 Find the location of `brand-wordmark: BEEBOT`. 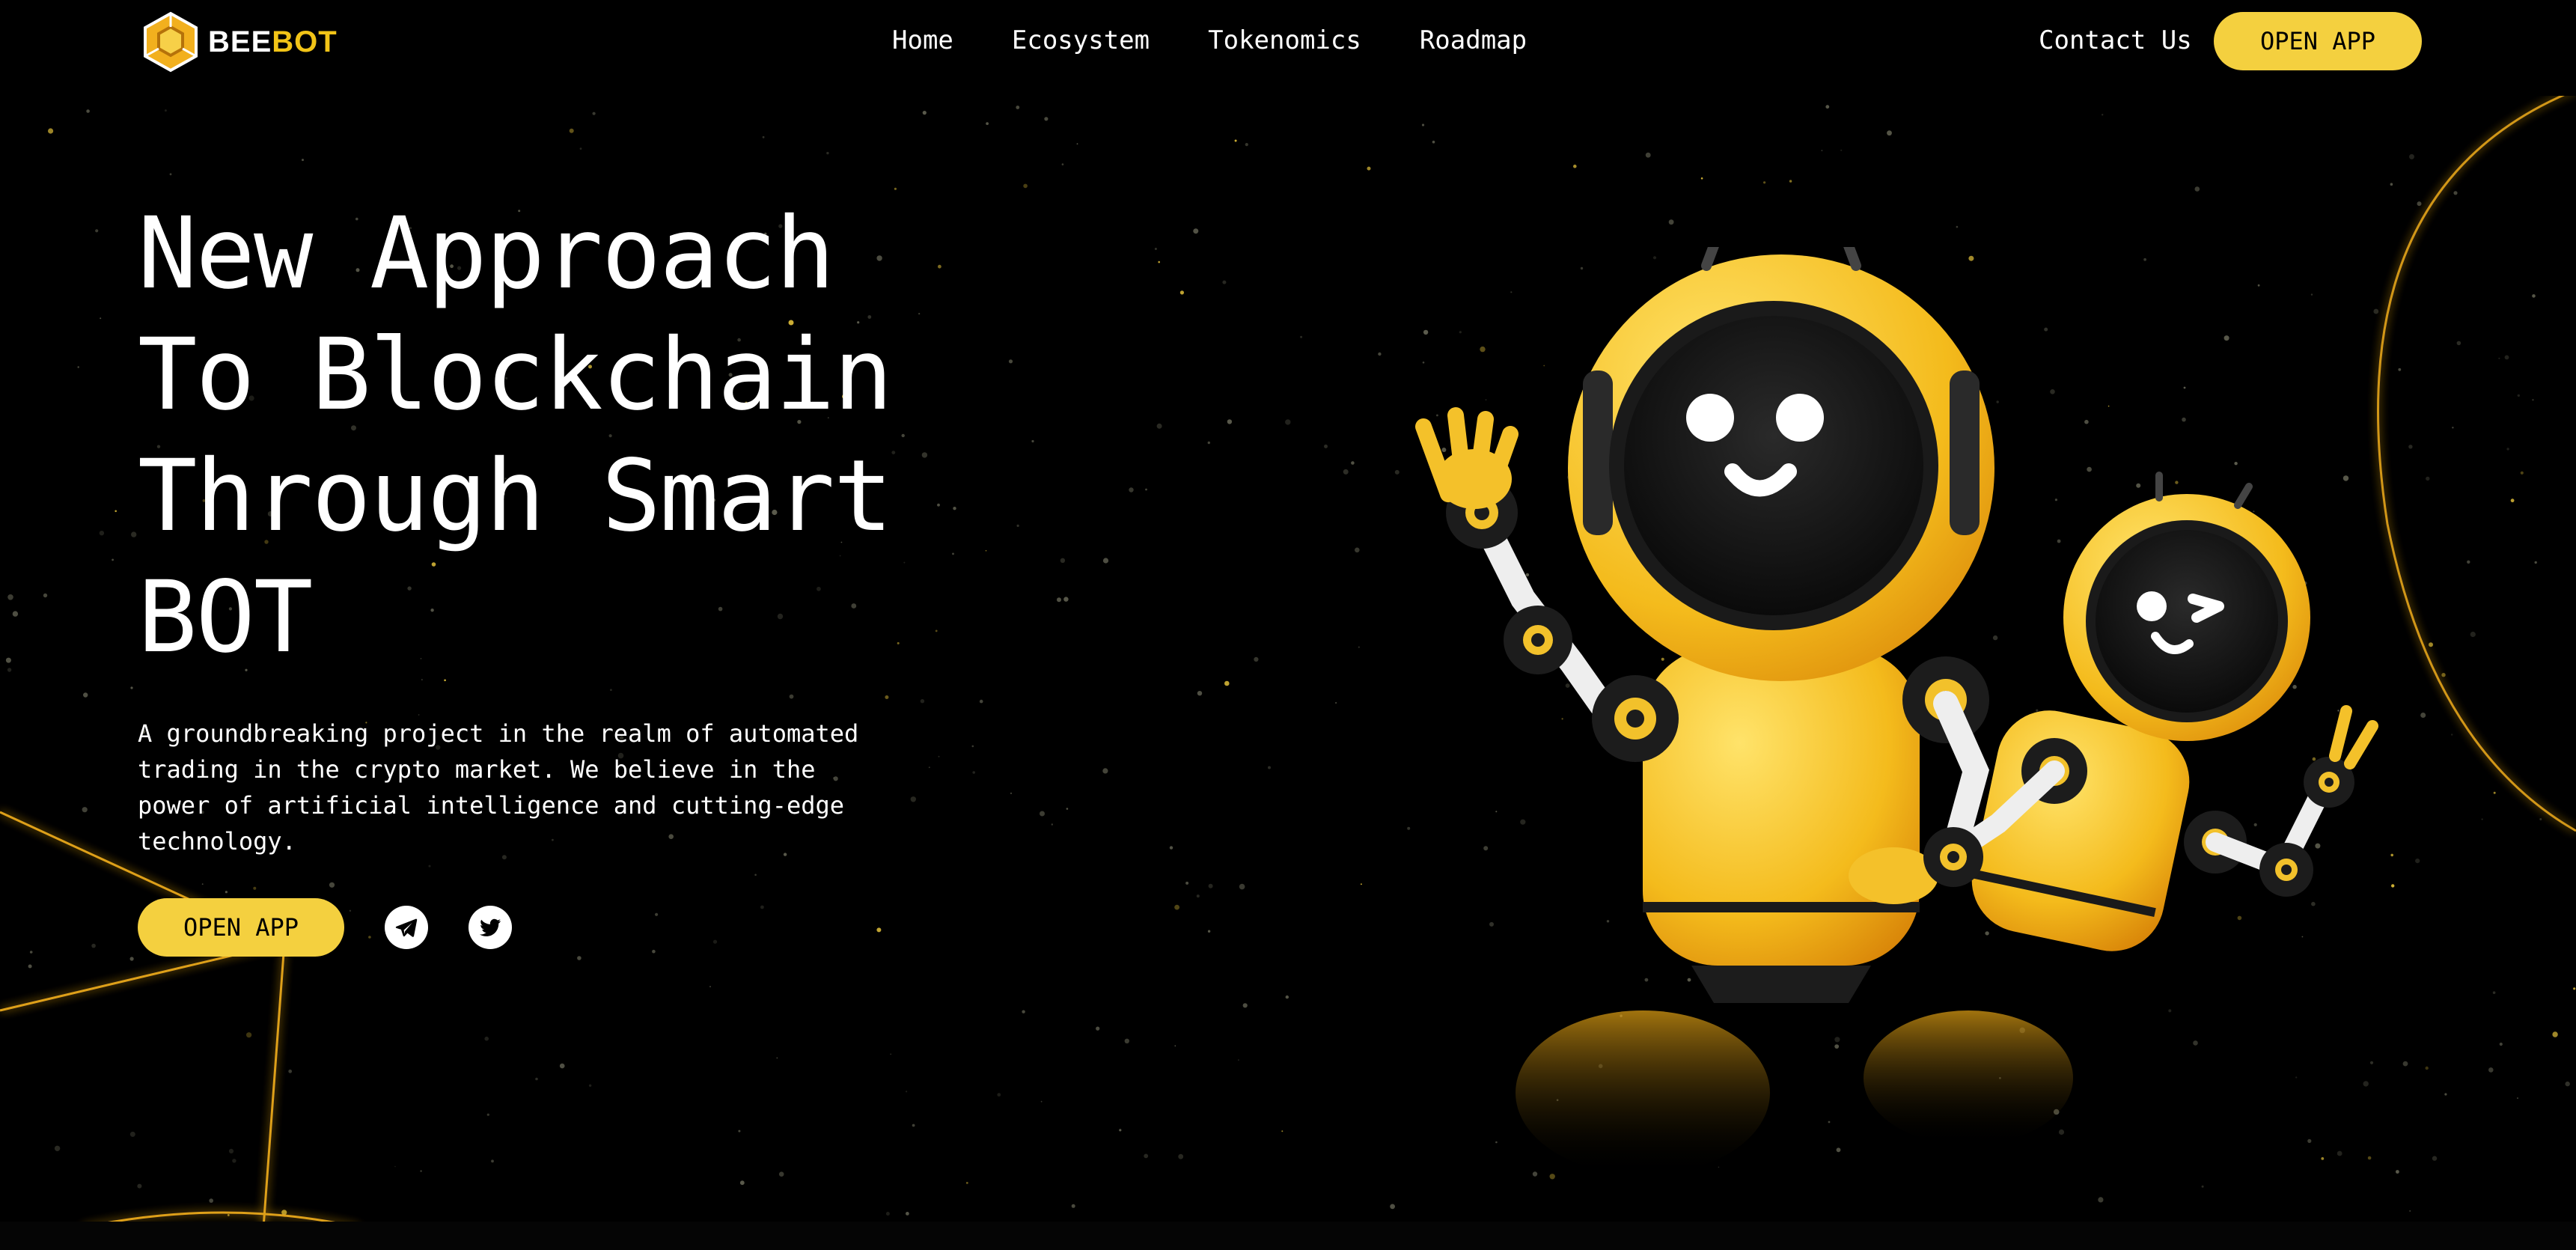

brand-wordmark: BEEBOT is located at coordinates (273, 41).